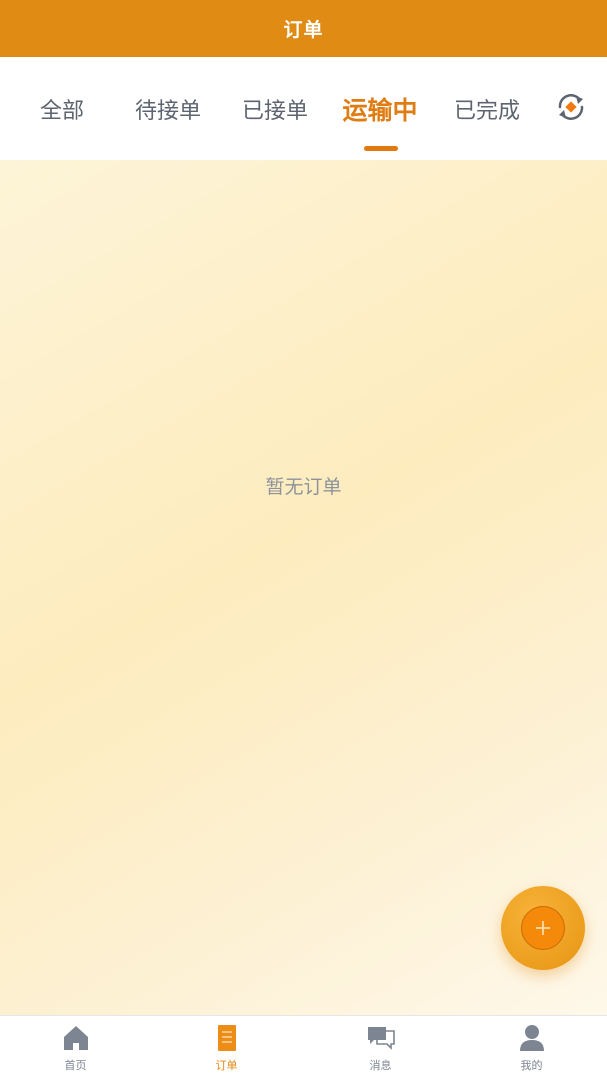 This screenshot has width=607, height=1081. Describe the element at coordinates (274, 111) in the screenshot. I see `tab-label: 已接单` at that location.